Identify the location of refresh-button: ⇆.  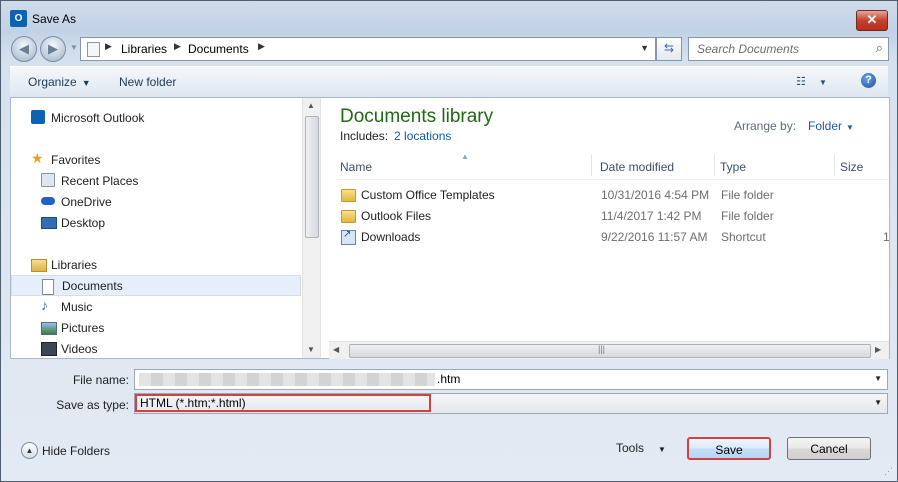
(669, 49).